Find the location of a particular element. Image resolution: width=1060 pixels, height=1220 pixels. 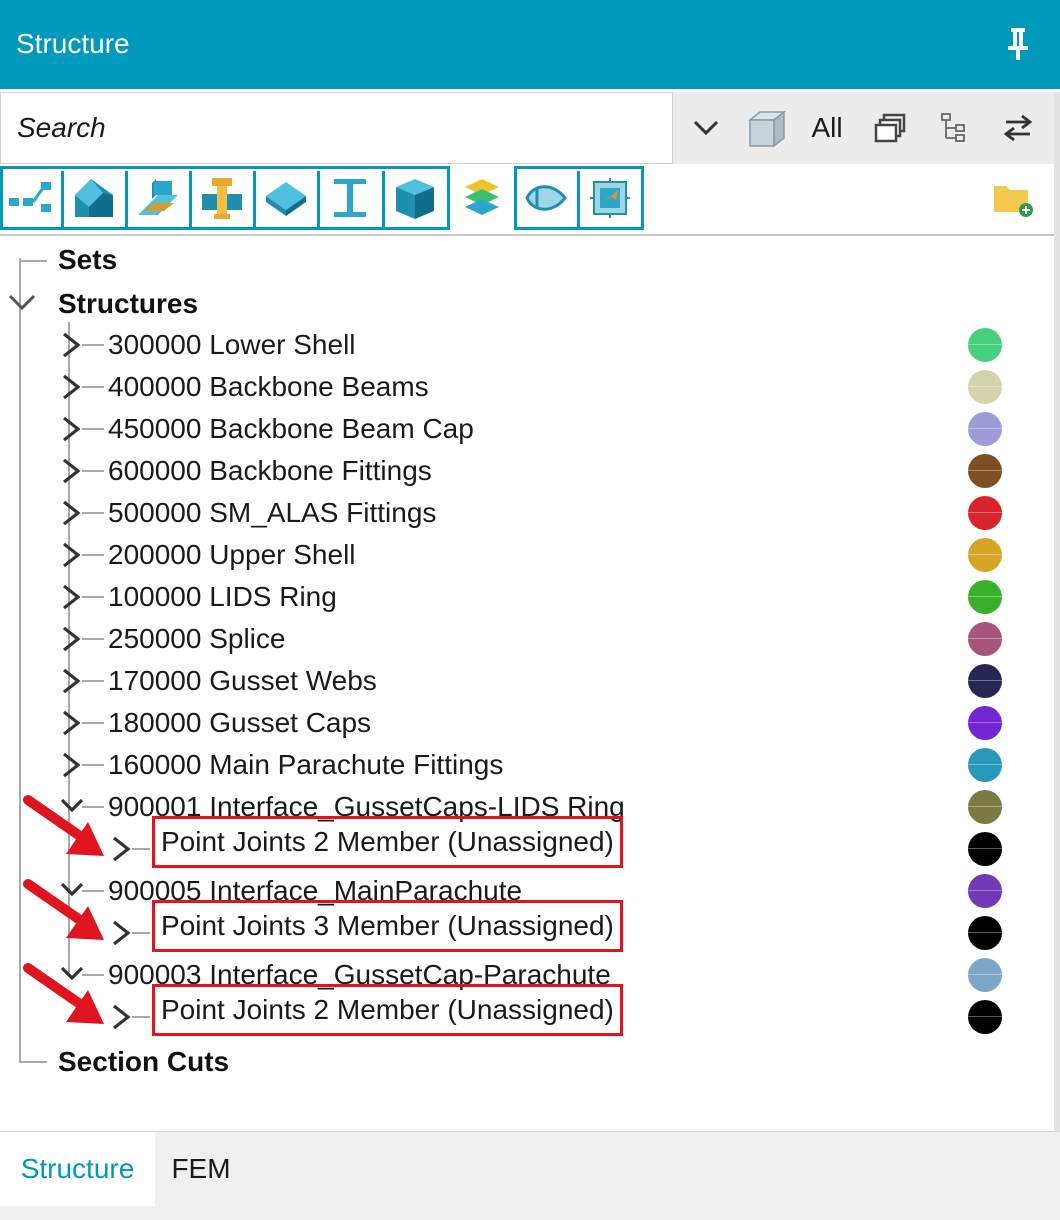

highlight-box: Point Joints 2 Member (Unassigned) is located at coordinates (387, 1010).